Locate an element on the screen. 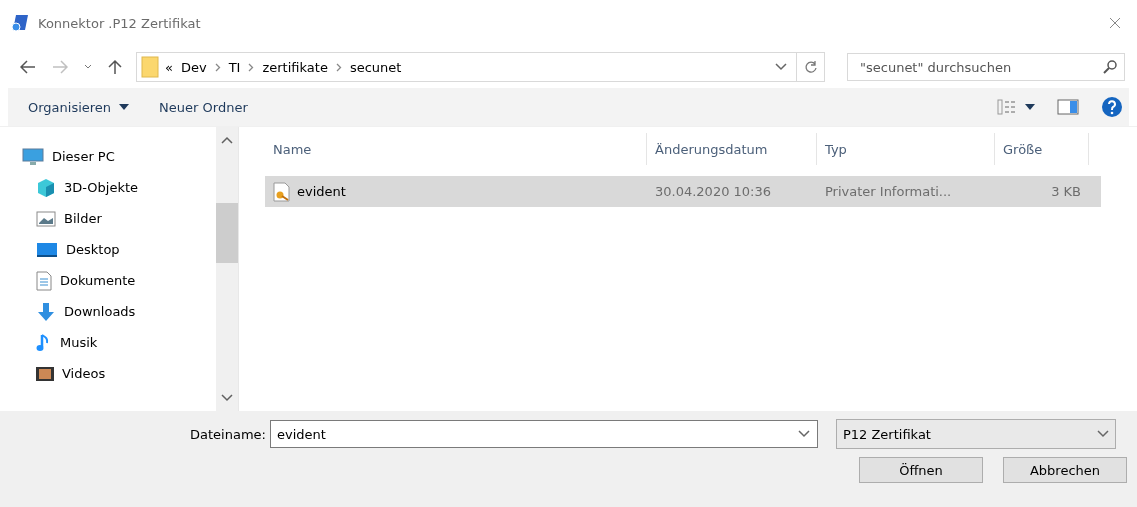  column-header: Änderungsdatum is located at coordinates (732, 149).